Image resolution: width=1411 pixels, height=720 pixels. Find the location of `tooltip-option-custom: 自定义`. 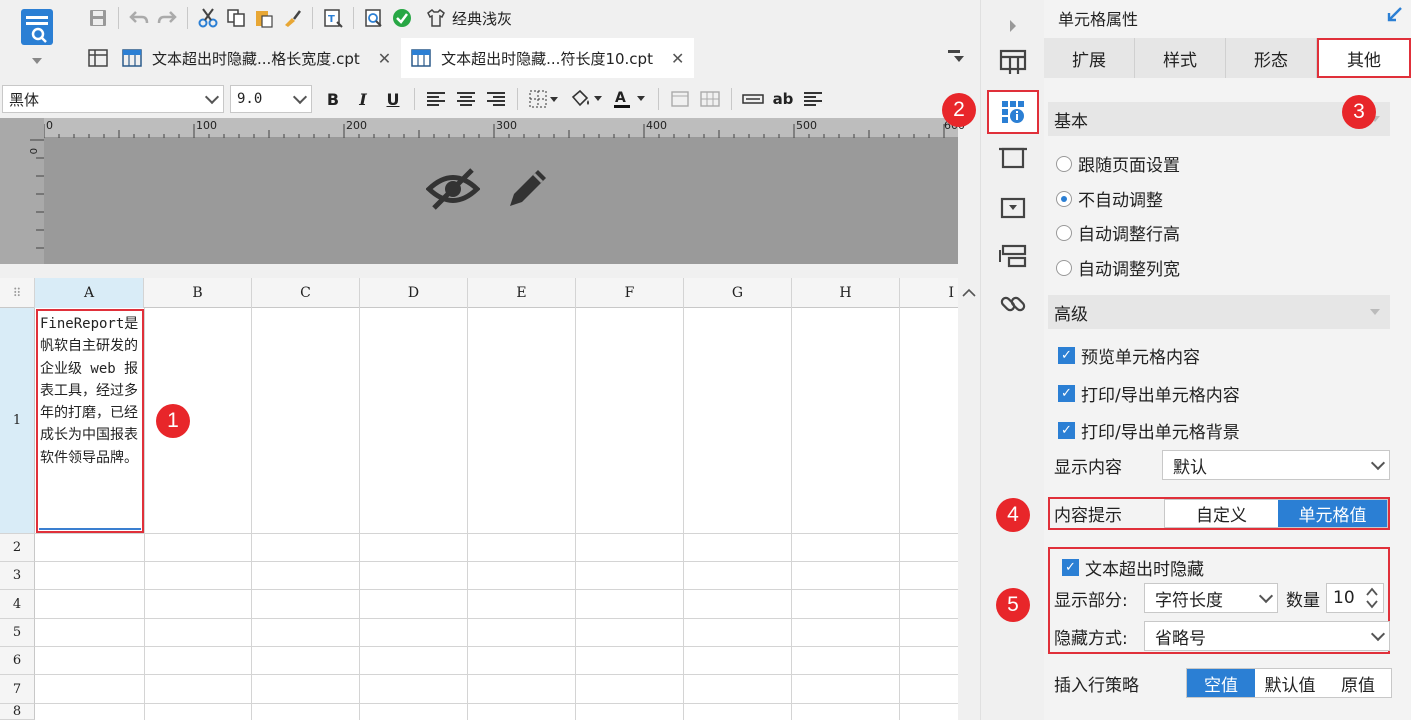

tooltip-option-custom: 自定义 is located at coordinates (1221, 513).